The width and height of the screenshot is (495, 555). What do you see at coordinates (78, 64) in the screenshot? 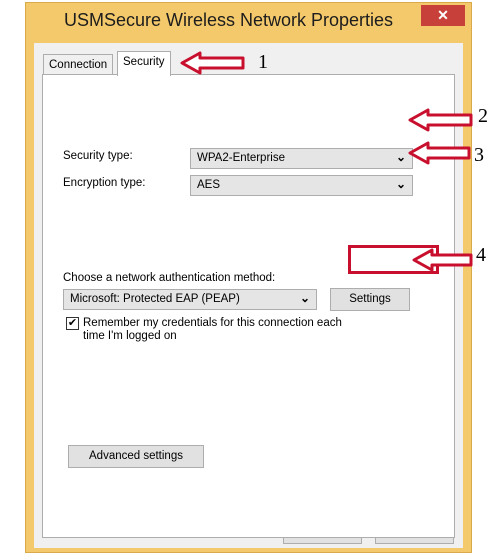
I see `tab-connection: Connection` at bounding box center [78, 64].